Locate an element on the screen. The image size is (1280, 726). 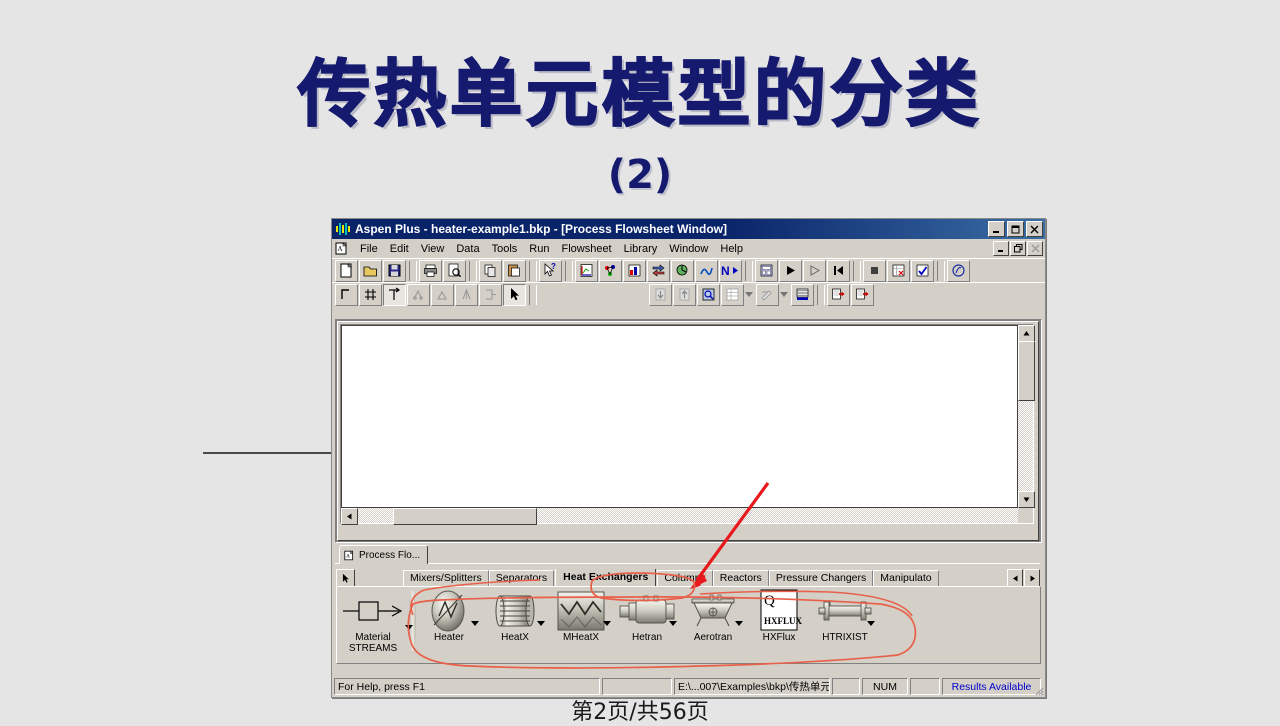
palette-tab-pressure-changers: Pressure Changers is located at coordinates (821, 578).